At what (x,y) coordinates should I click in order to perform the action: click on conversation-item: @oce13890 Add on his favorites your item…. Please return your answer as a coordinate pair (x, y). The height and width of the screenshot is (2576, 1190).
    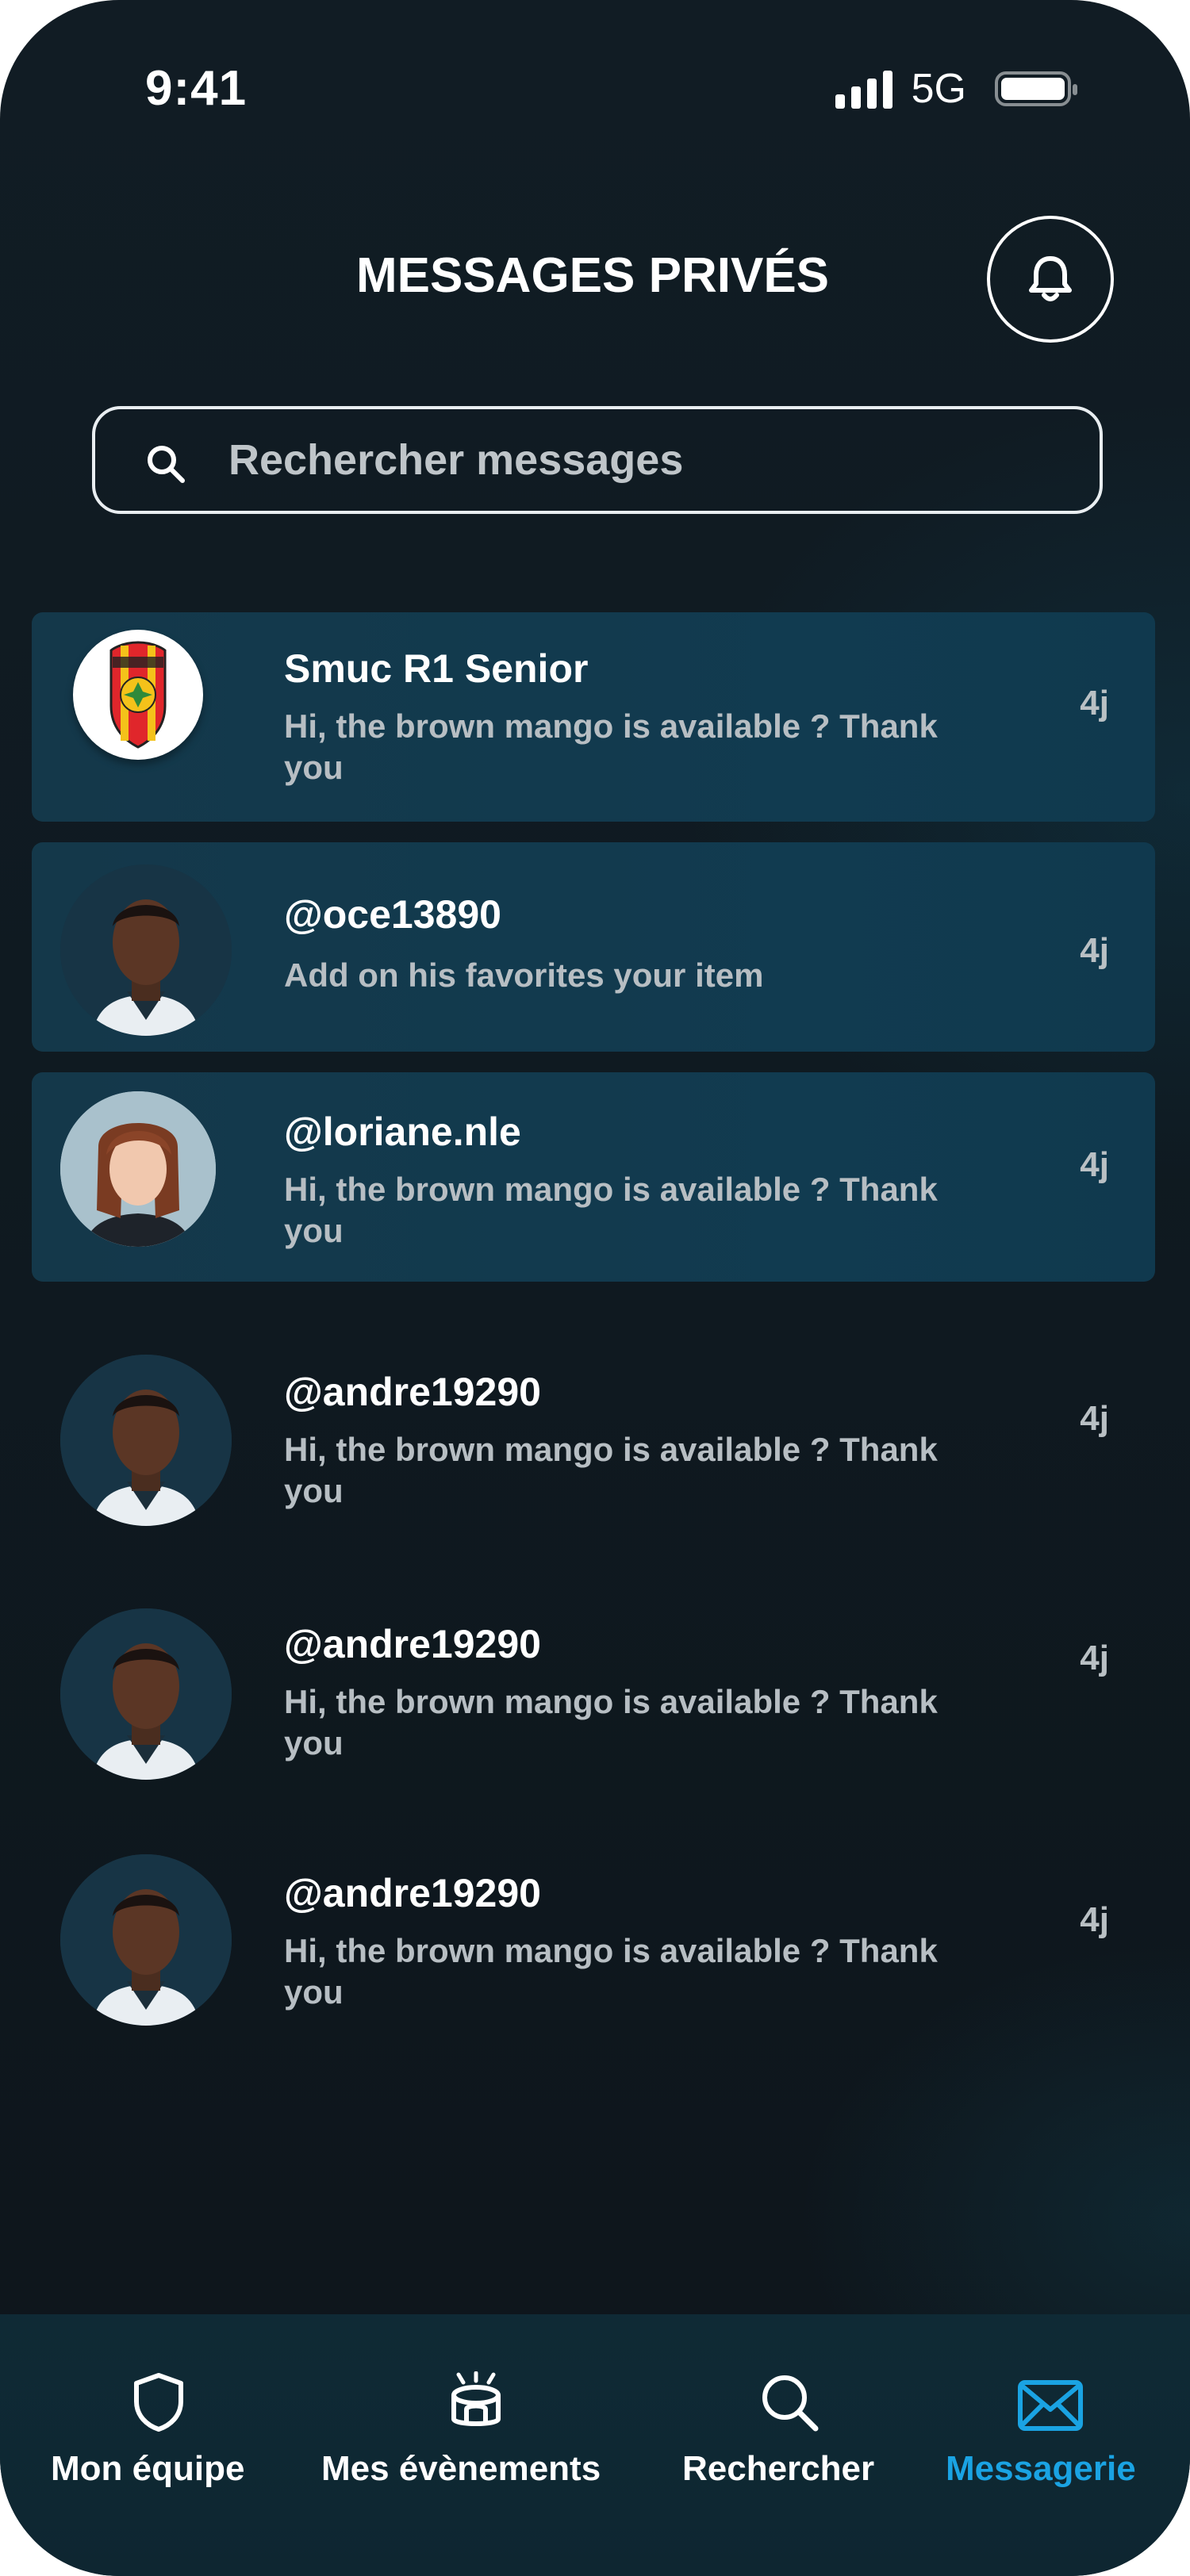
    Looking at the image, I should click on (593, 947).